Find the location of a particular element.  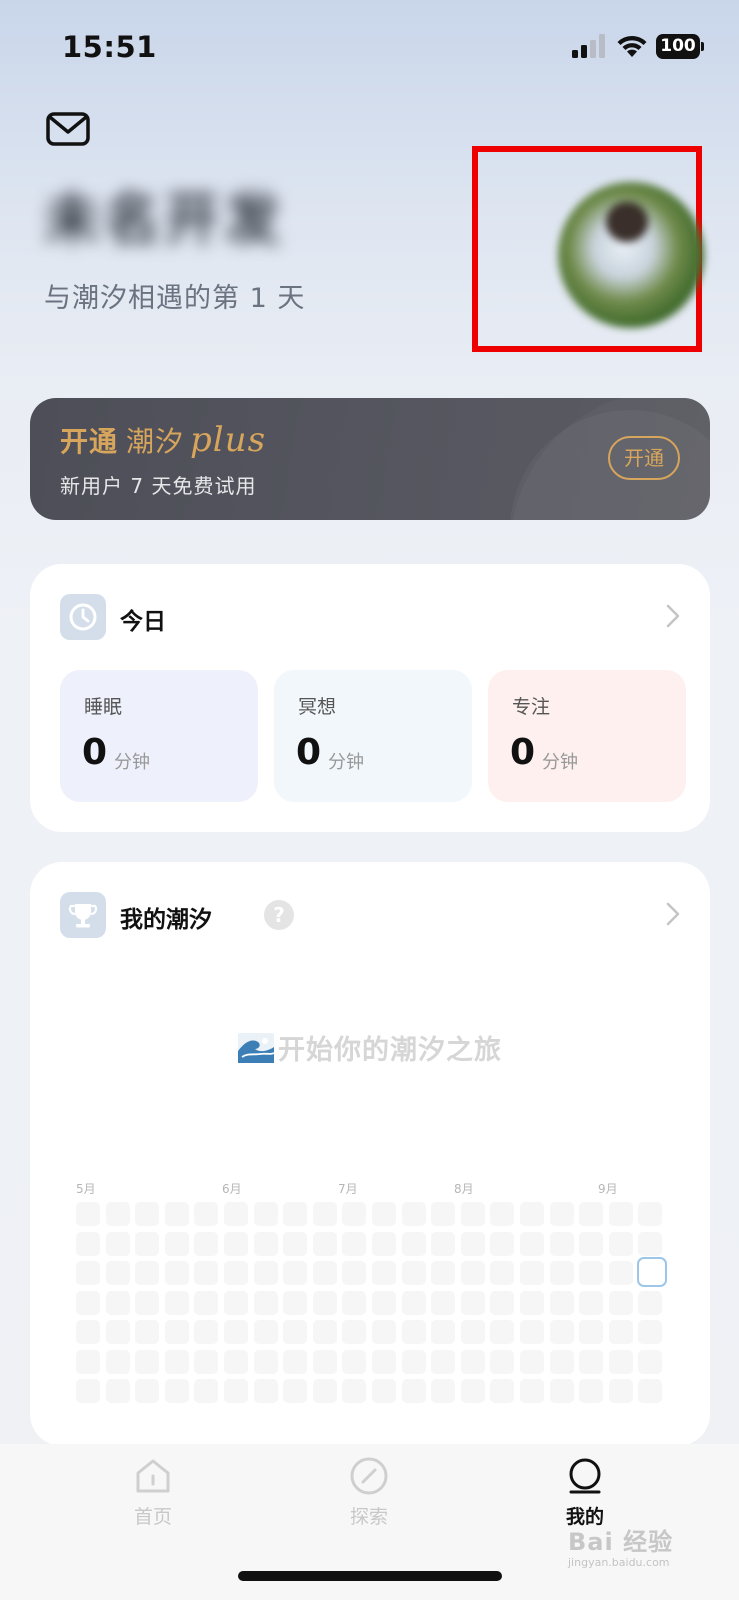

battery-icon: 100 is located at coordinates (680, 46).